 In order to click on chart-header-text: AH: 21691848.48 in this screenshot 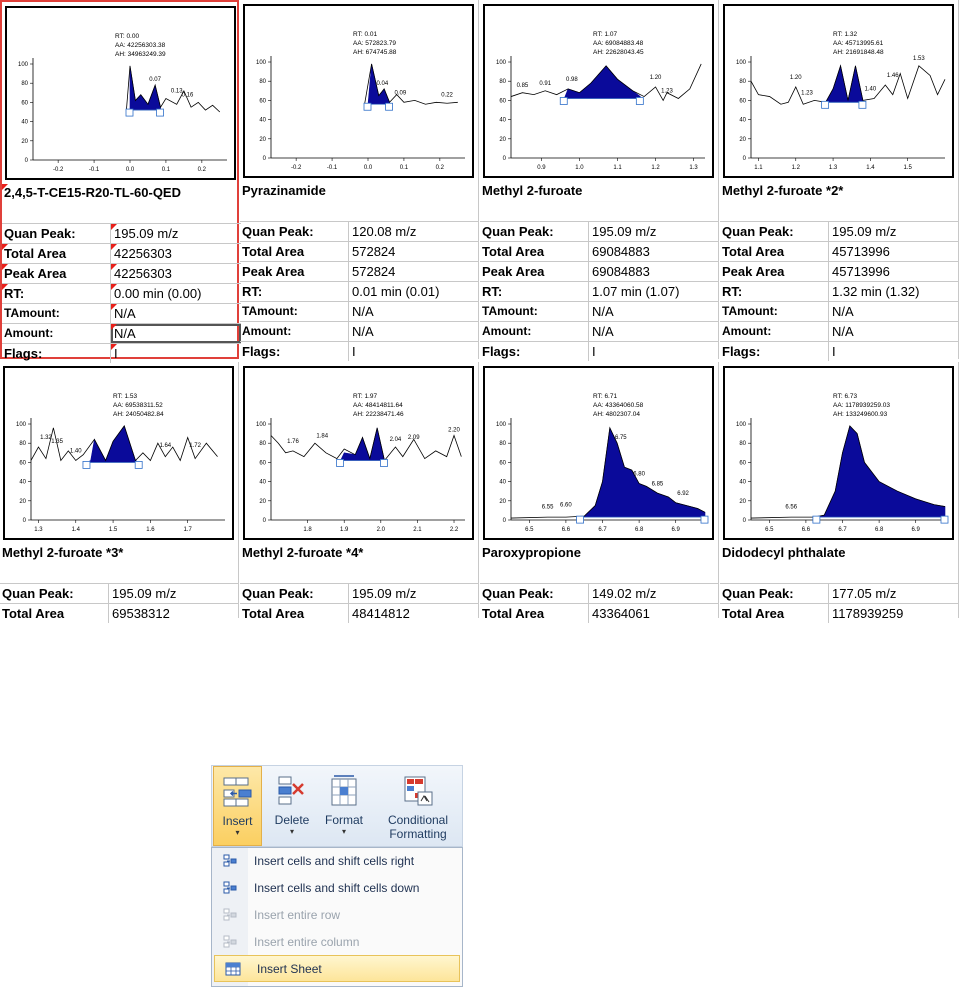, I will do `click(858, 52)`.